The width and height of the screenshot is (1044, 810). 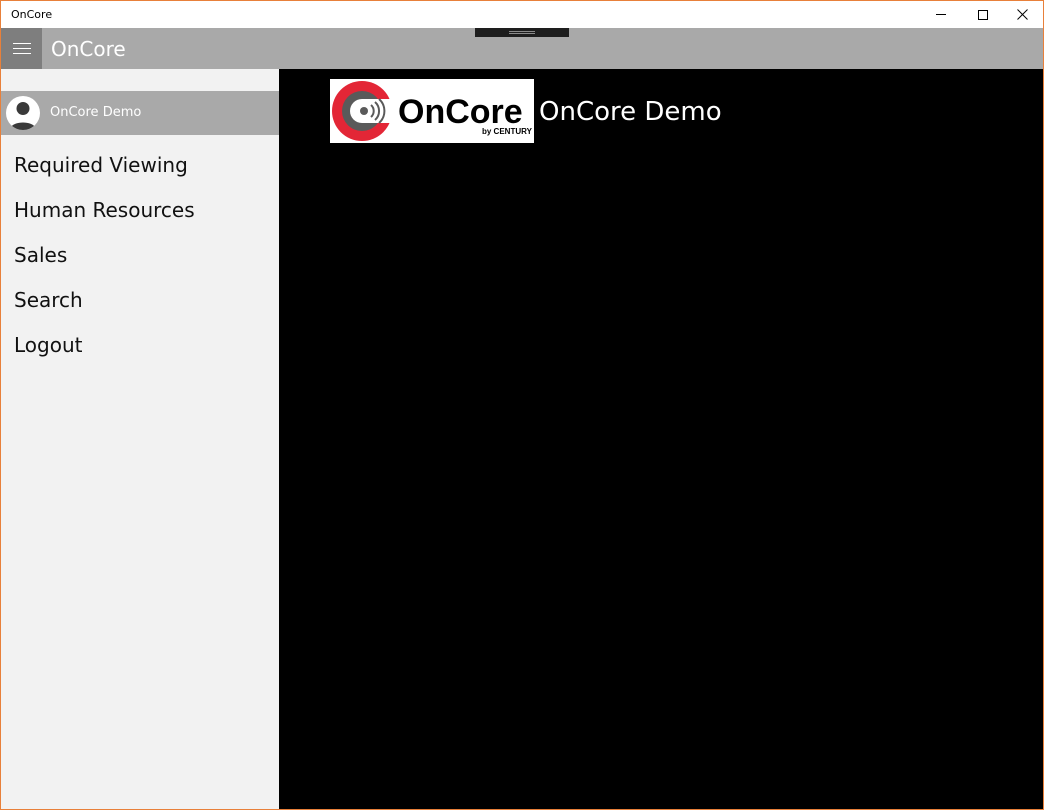 I want to click on user-profile-item: OnCore Demo, so click(x=140, y=113).